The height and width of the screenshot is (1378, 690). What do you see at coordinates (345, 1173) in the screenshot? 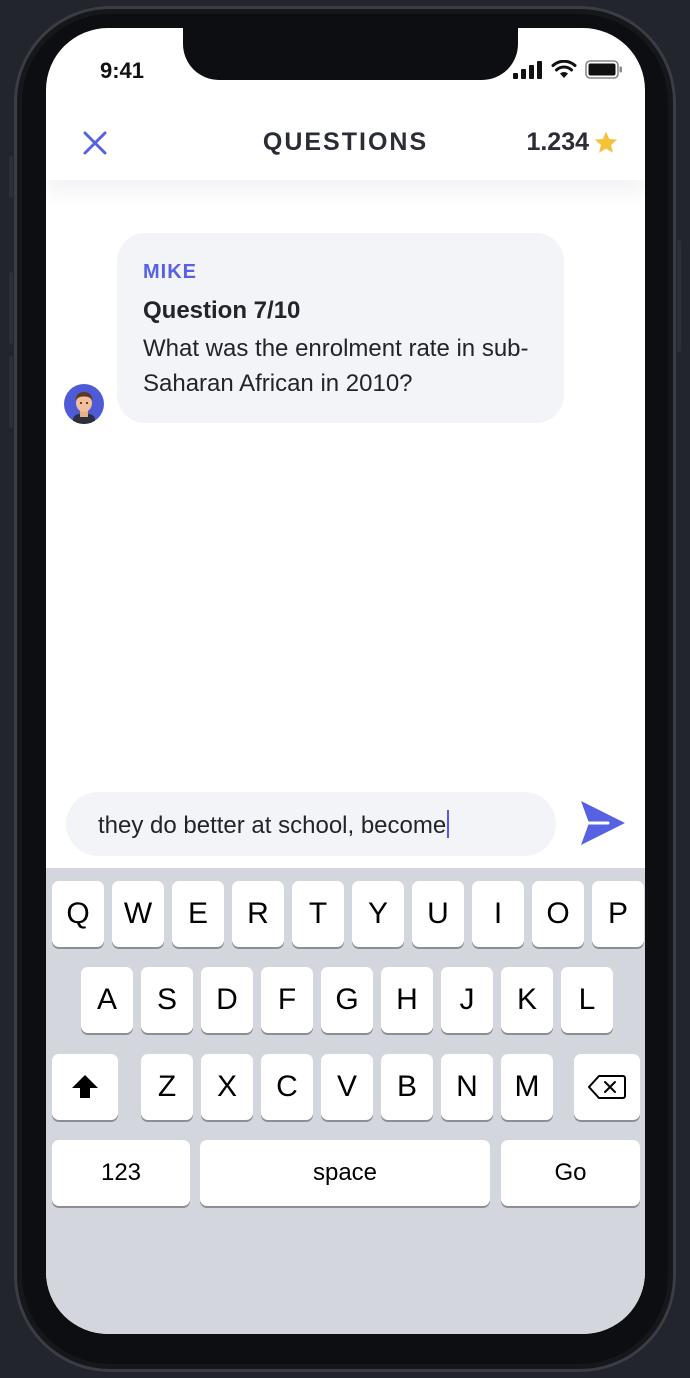
I see `space-key: space` at bounding box center [345, 1173].